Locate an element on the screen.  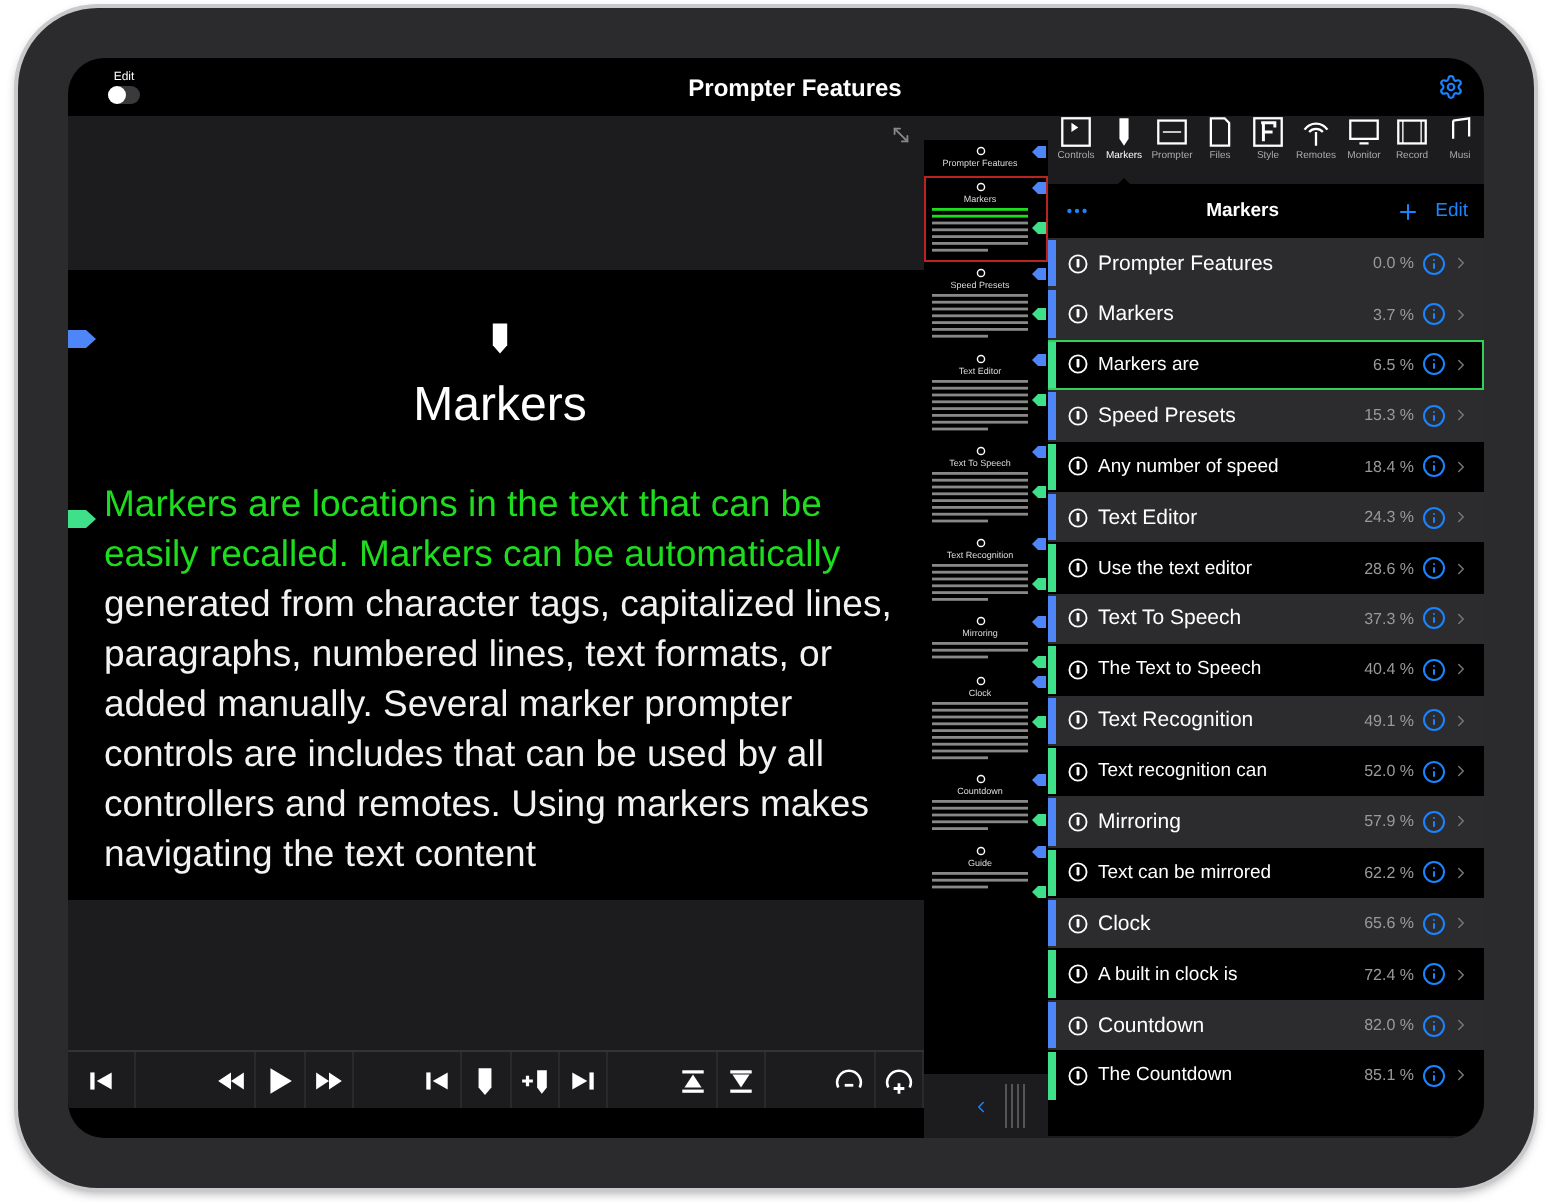
marker-percent: 52.0 % is located at coordinates (1389, 771).